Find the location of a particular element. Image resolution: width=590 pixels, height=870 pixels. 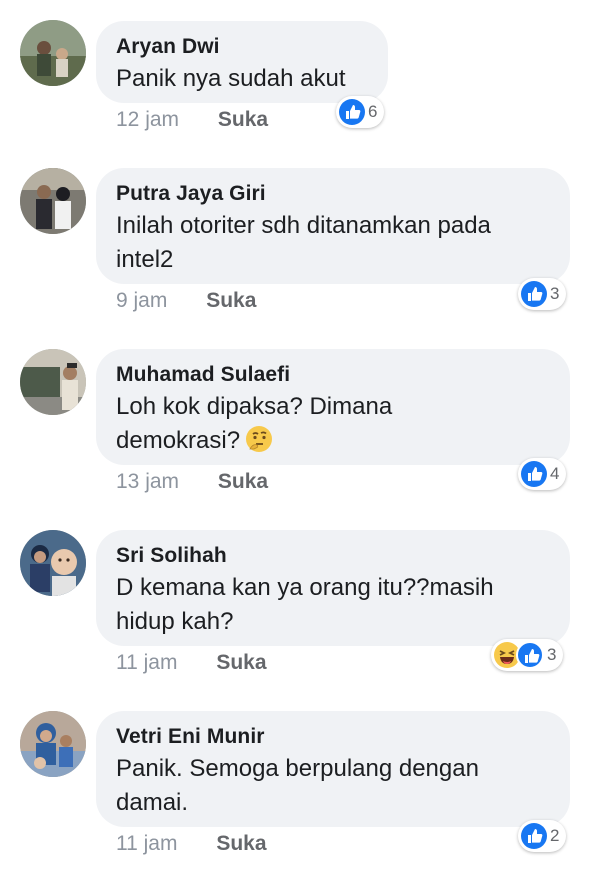

comment-meta: 13 jam Suka is located at coordinates (192, 482).